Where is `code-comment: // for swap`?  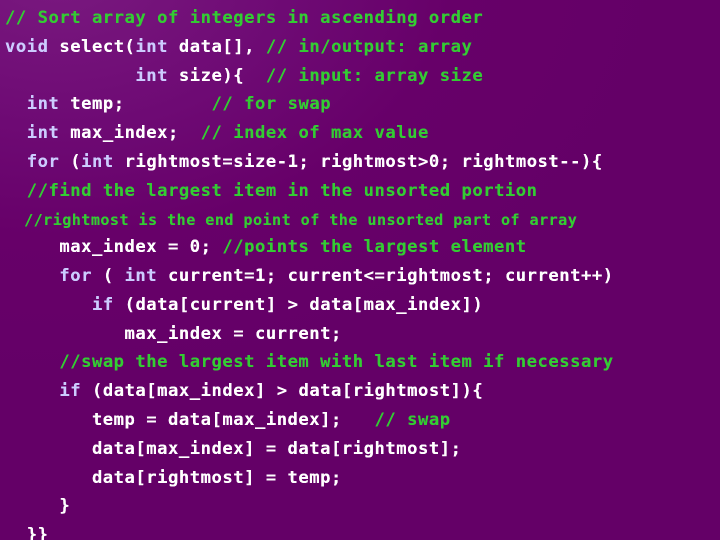 code-comment: // for swap is located at coordinates (271, 104).